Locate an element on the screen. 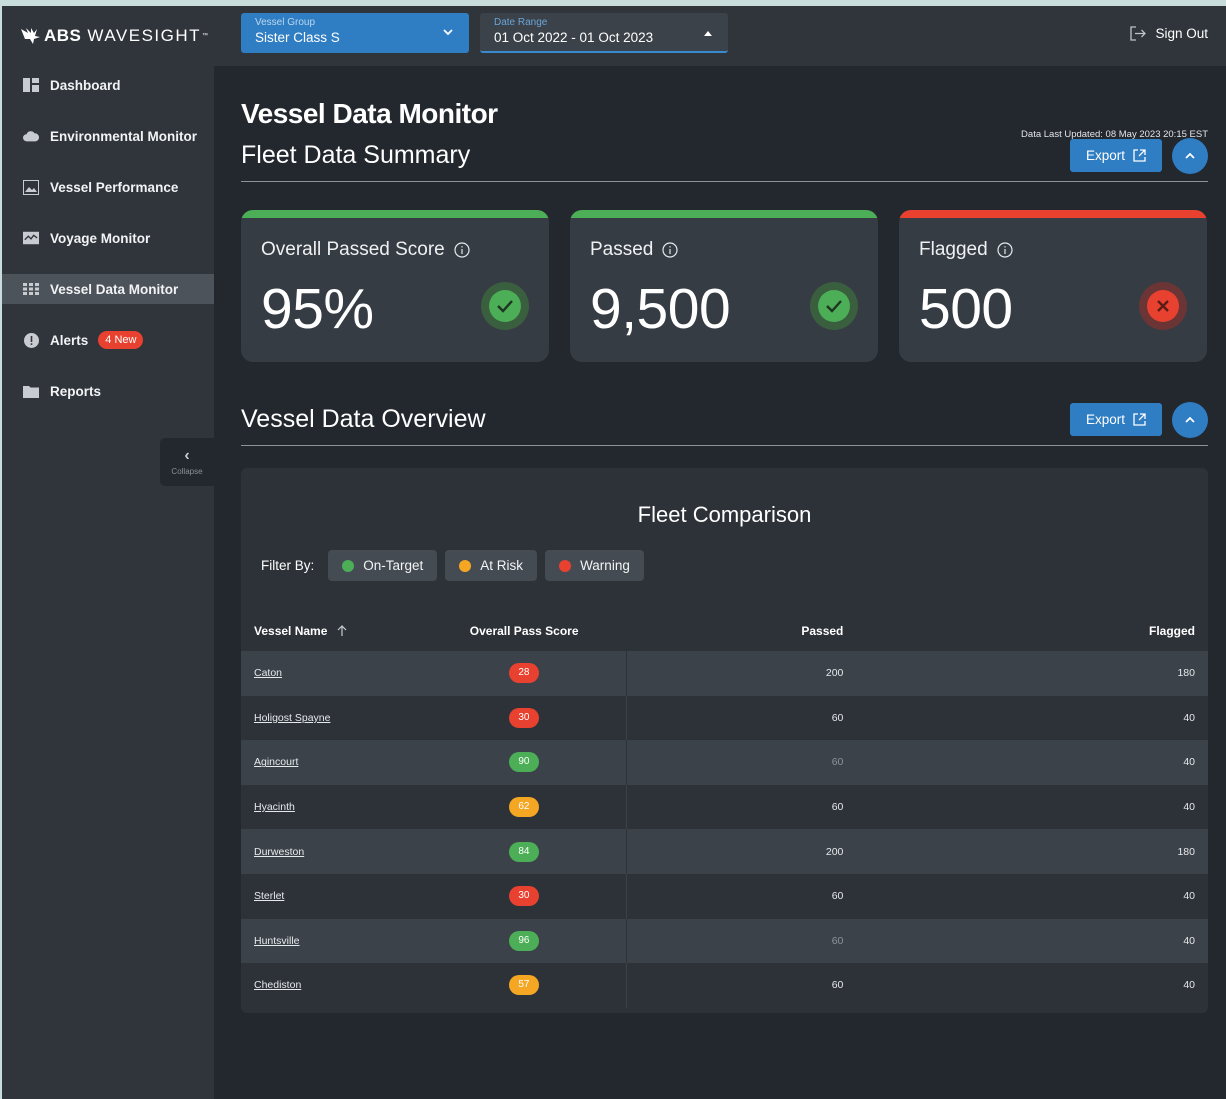 The width and height of the screenshot is (1226, 1099). vessel-name-cell: Chediston is located at coordinates (331, 985).